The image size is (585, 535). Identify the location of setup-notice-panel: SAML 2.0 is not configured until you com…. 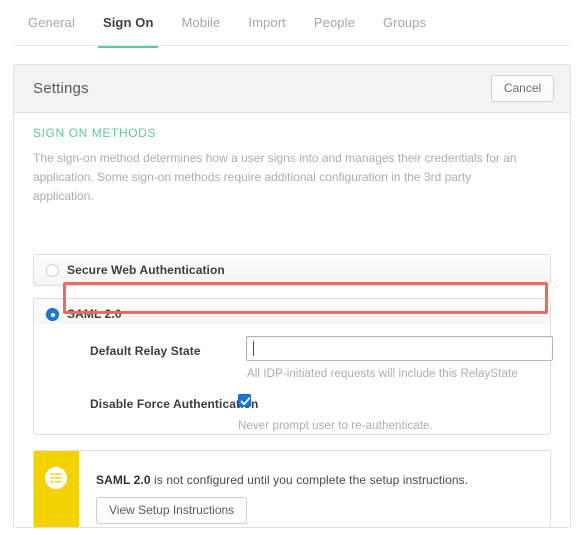
(292, 488).